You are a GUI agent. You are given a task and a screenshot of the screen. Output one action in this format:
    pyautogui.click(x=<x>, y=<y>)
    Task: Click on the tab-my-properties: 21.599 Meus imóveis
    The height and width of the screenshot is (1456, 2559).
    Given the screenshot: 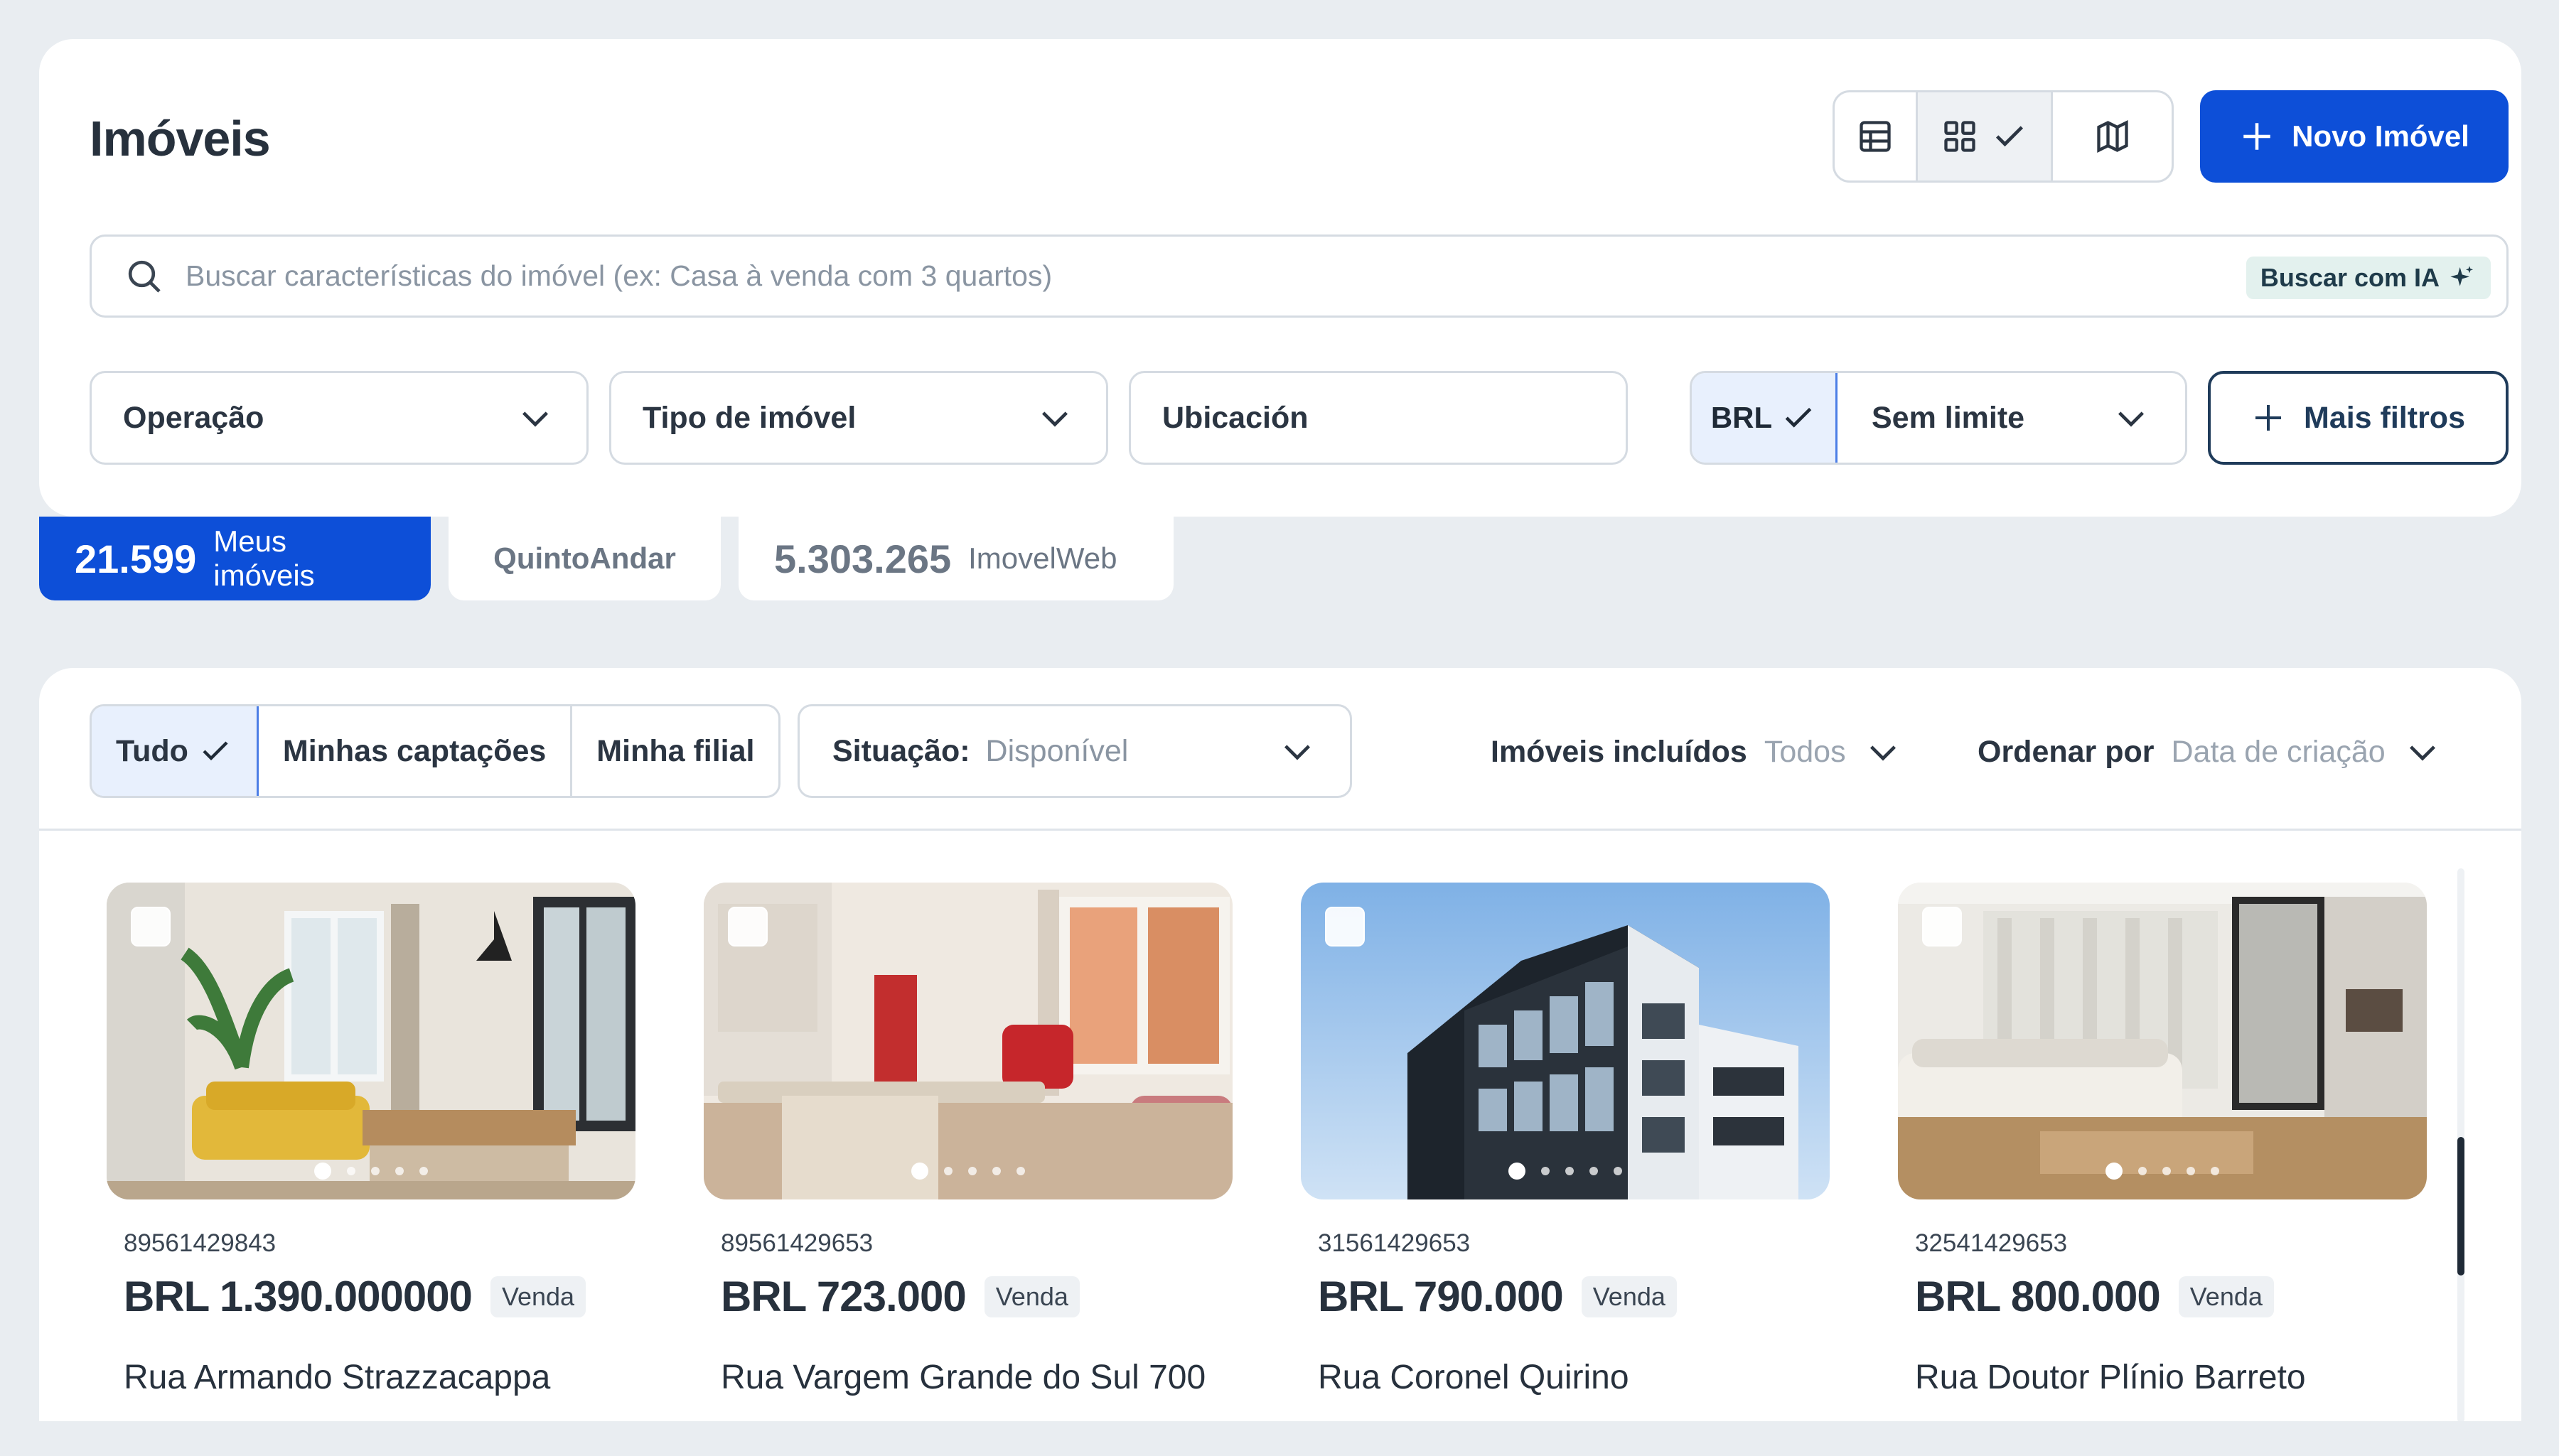 What is the action you would take?
    pyautogui.click(x=235, y=558)
    